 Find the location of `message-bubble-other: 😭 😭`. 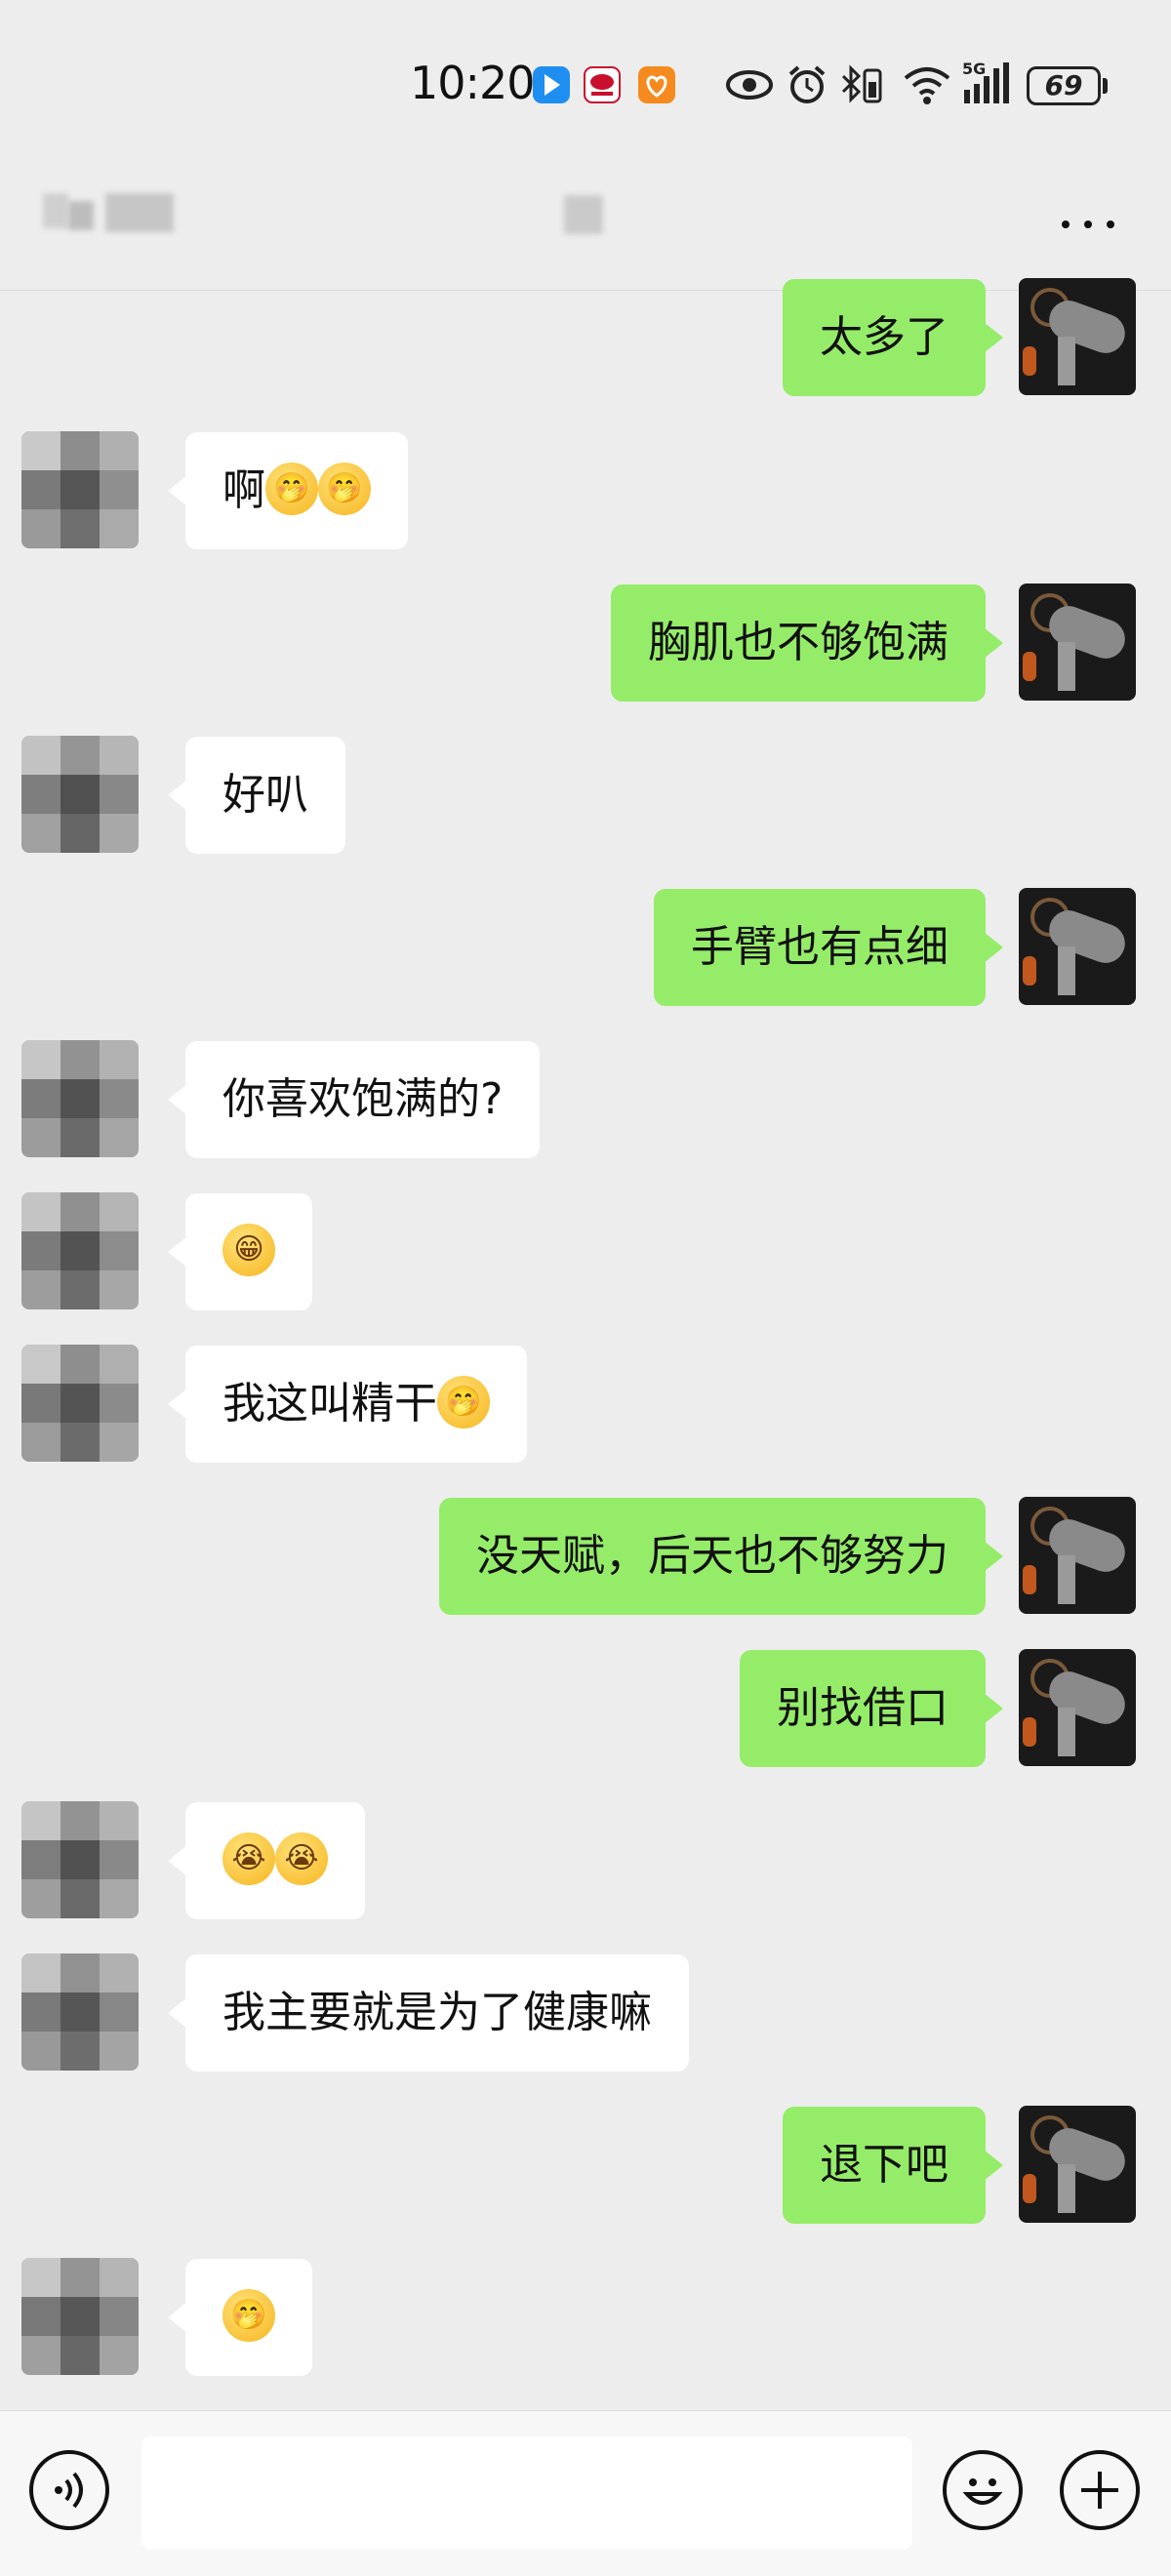

message-bubble-other: 😭 😭 is located at coordinates (266, 1860).